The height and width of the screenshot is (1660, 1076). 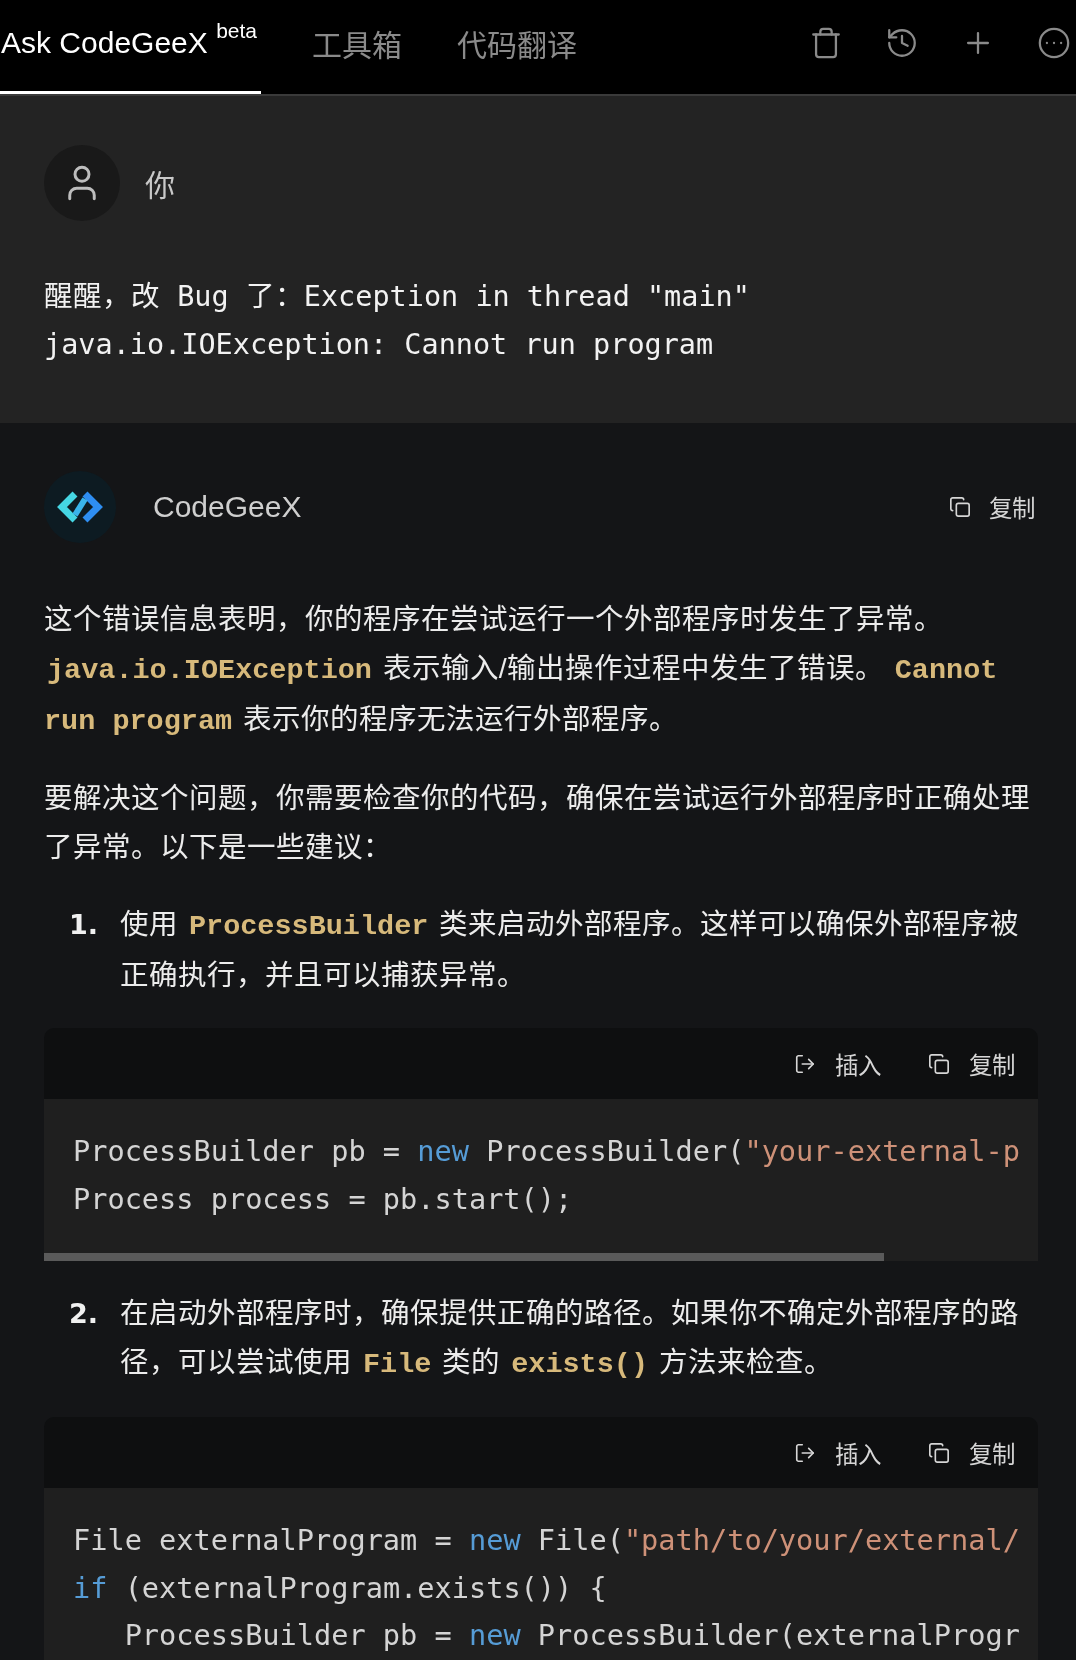 What do you see at coordinates (358, 47) in the screenshot?
I see `tab: 工具箱` at bounding box center [358, 47].